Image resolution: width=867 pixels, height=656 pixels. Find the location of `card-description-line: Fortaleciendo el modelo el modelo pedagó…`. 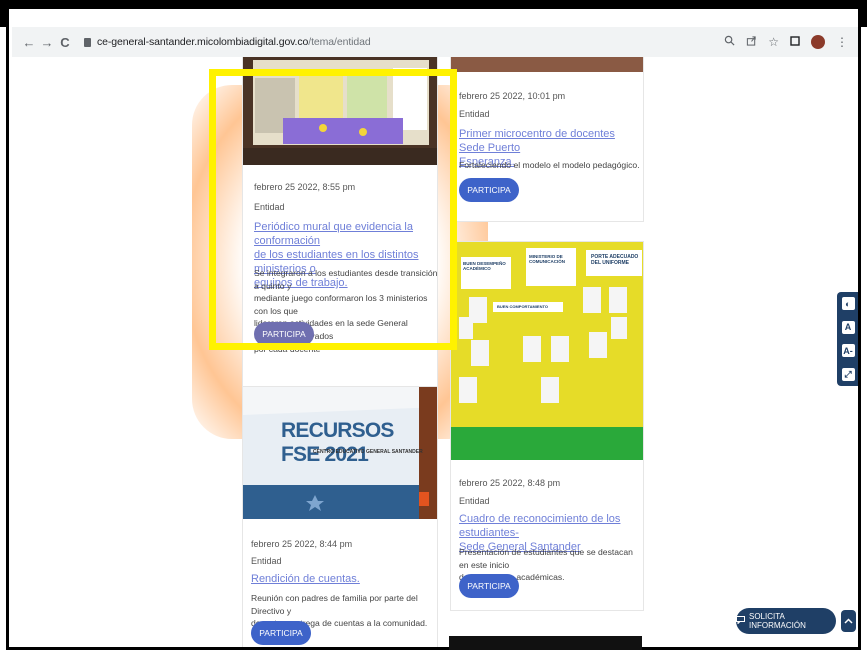

card-description-line: Fortaleciendo el modelo el modelo pedagó… is located at coordinates (549, 165).